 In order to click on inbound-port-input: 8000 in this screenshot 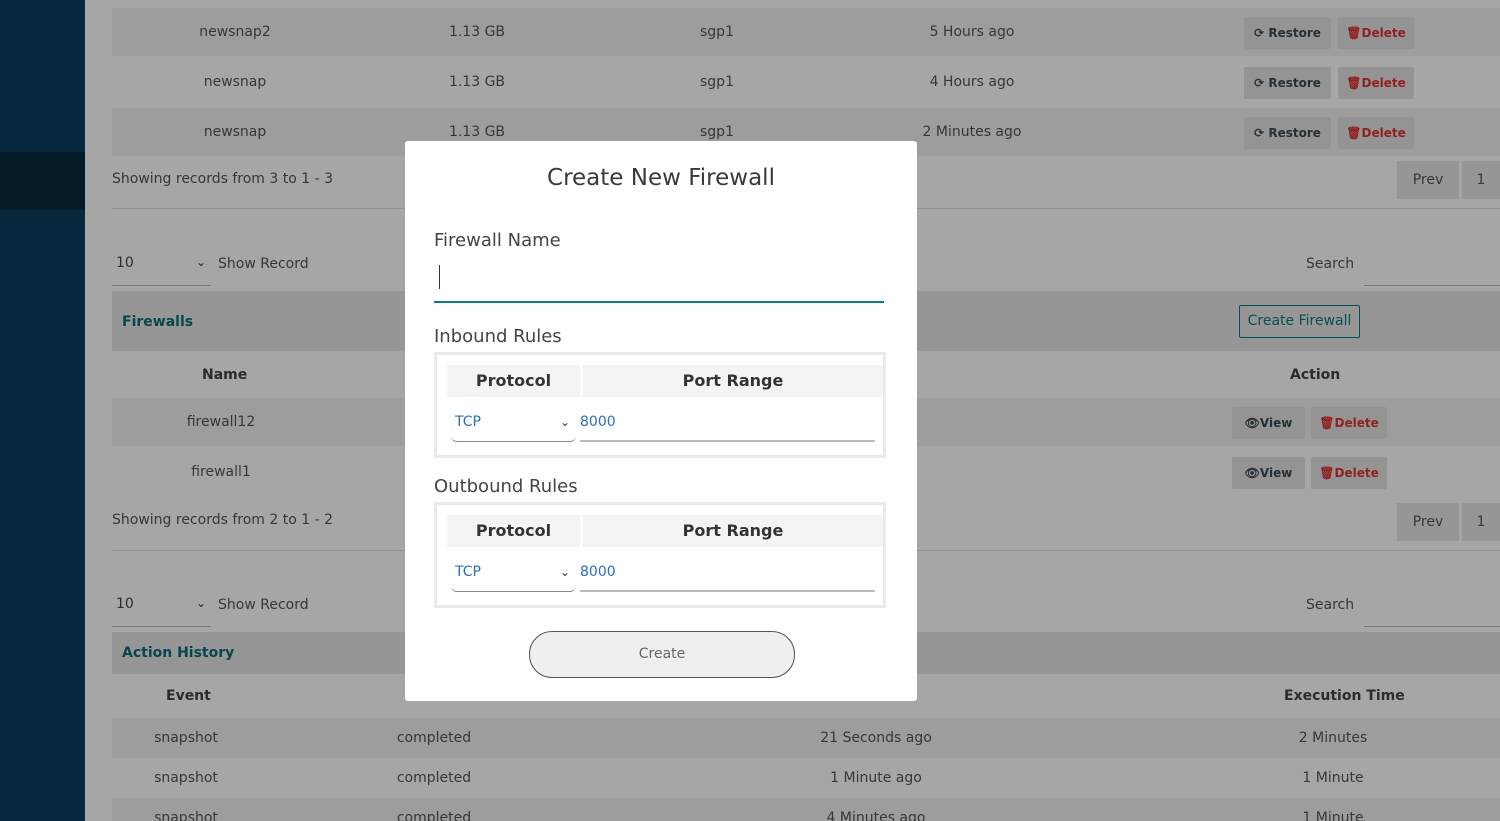, I will do `click(727, 422)`.